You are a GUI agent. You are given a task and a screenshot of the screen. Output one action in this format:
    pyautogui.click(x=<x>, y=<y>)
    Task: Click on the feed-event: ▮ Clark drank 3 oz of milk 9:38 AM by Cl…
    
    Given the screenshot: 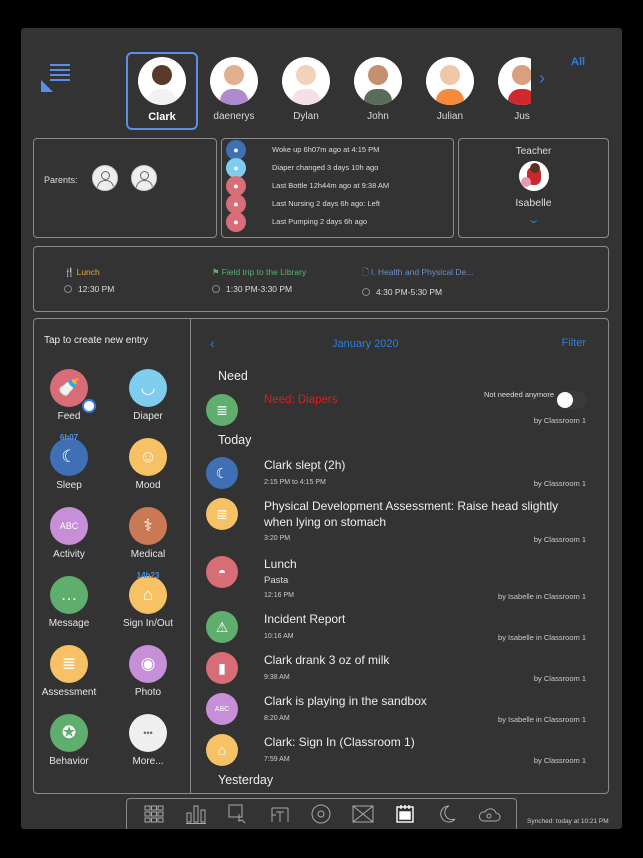 What is the action you would take?
    pyautogui.click(x=396, y=670)
    